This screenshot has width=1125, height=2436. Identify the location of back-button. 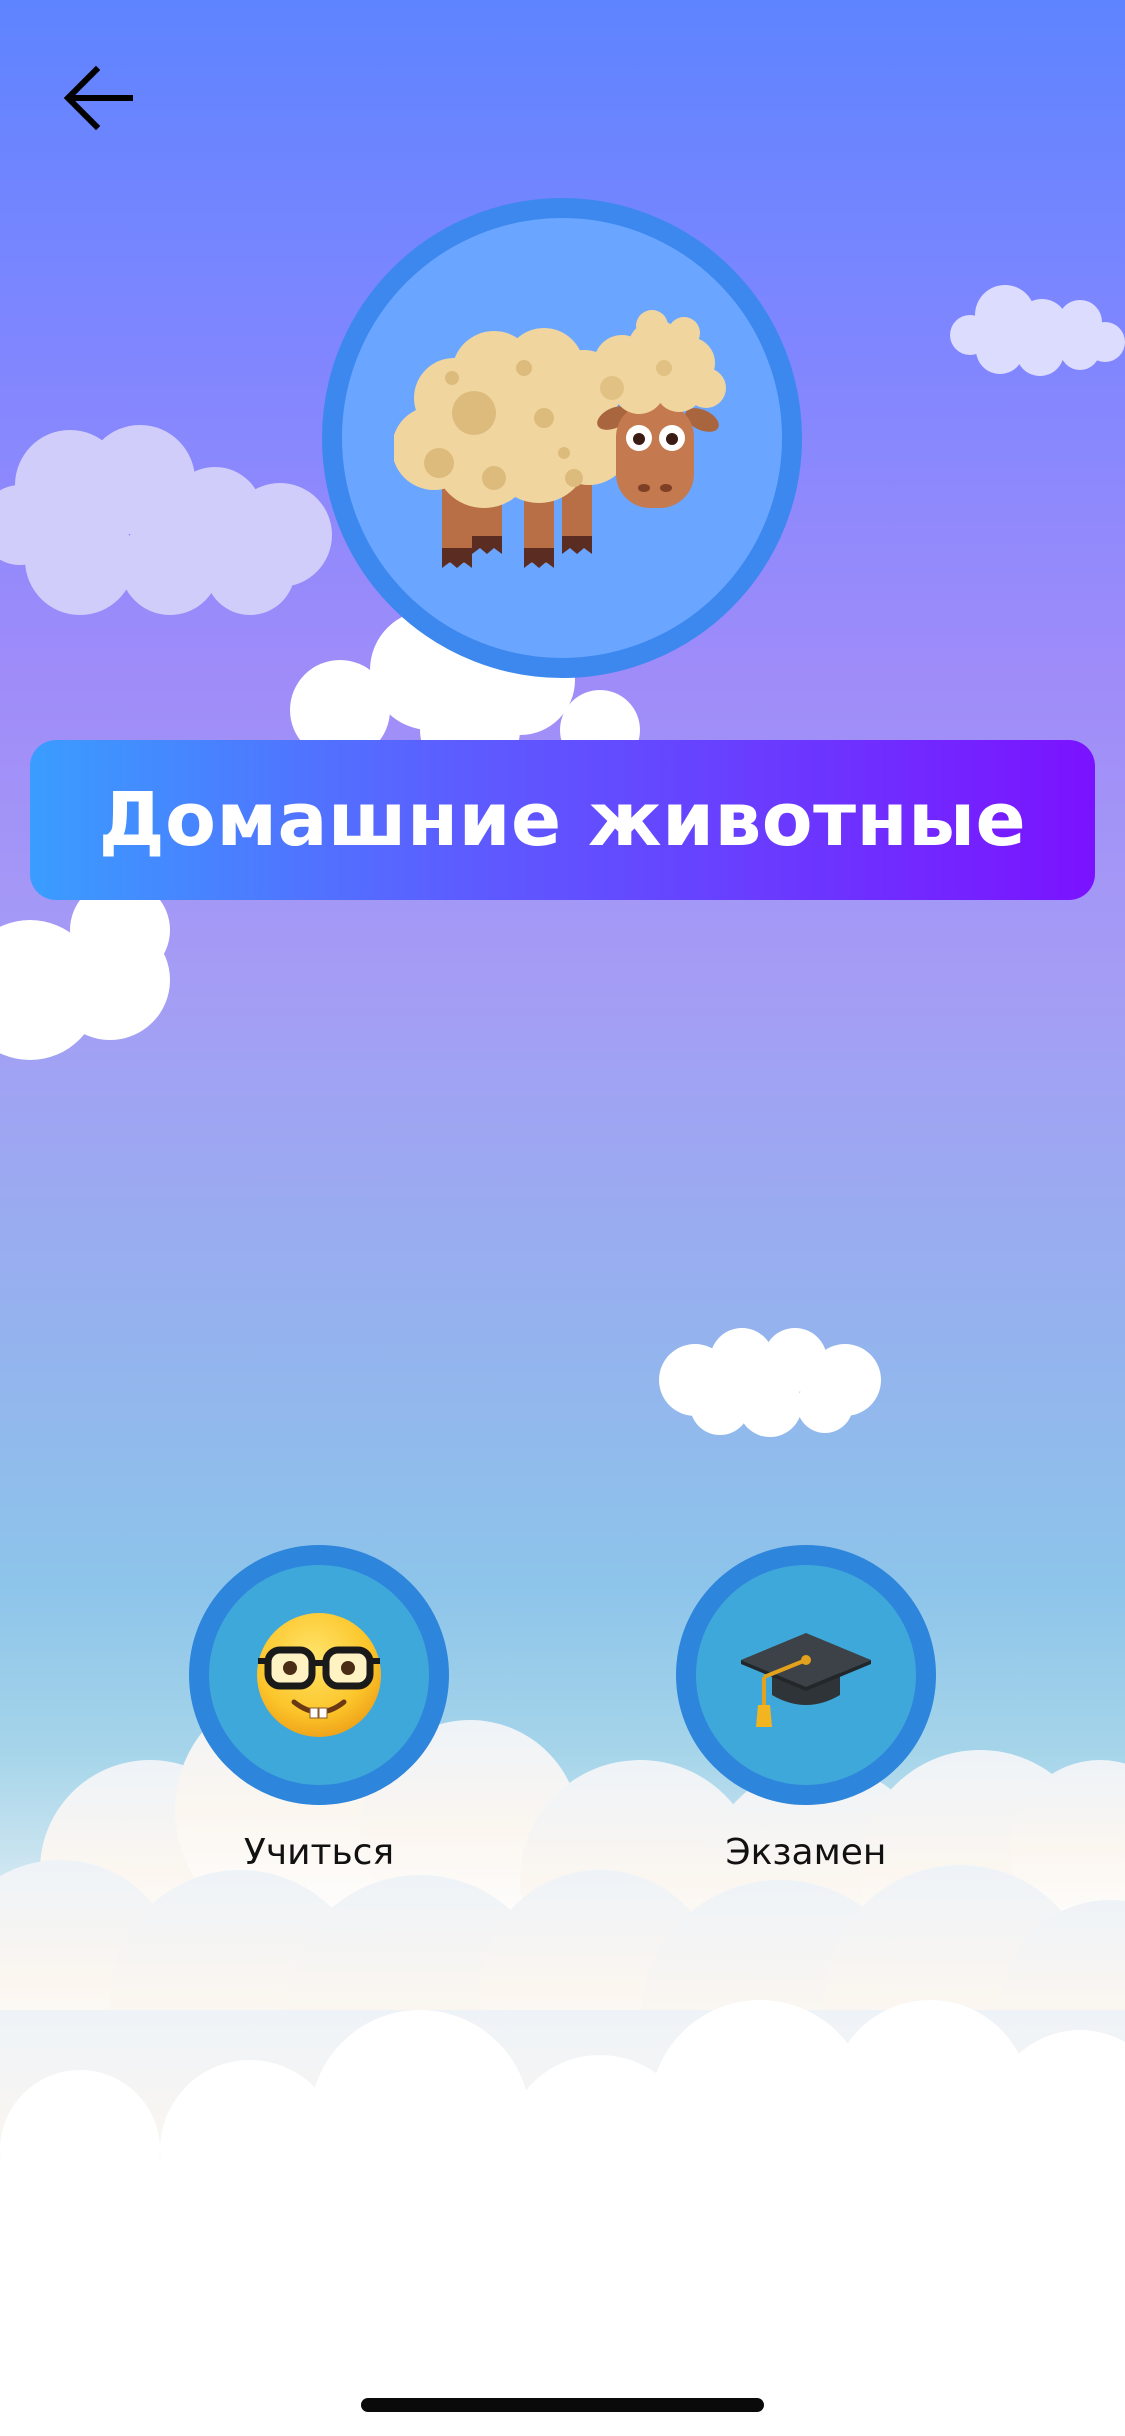
(98, 98).